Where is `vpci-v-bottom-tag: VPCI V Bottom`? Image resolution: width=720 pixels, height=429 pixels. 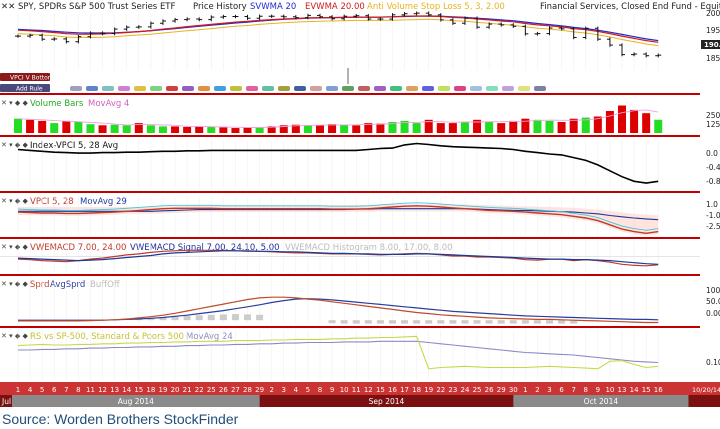
vpci-v-bottom-tag: VPCI V Bottom is located at coordinates (27, 77).